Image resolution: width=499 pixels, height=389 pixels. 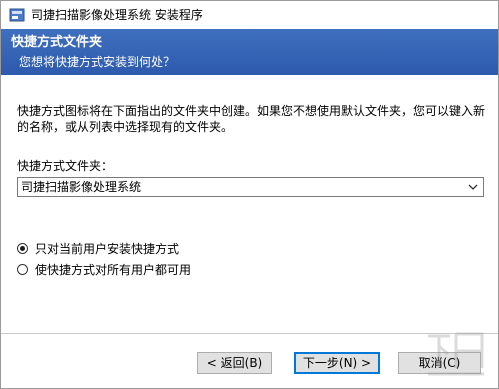 I want to click on radio-current-user, so click(x=22, y=248).